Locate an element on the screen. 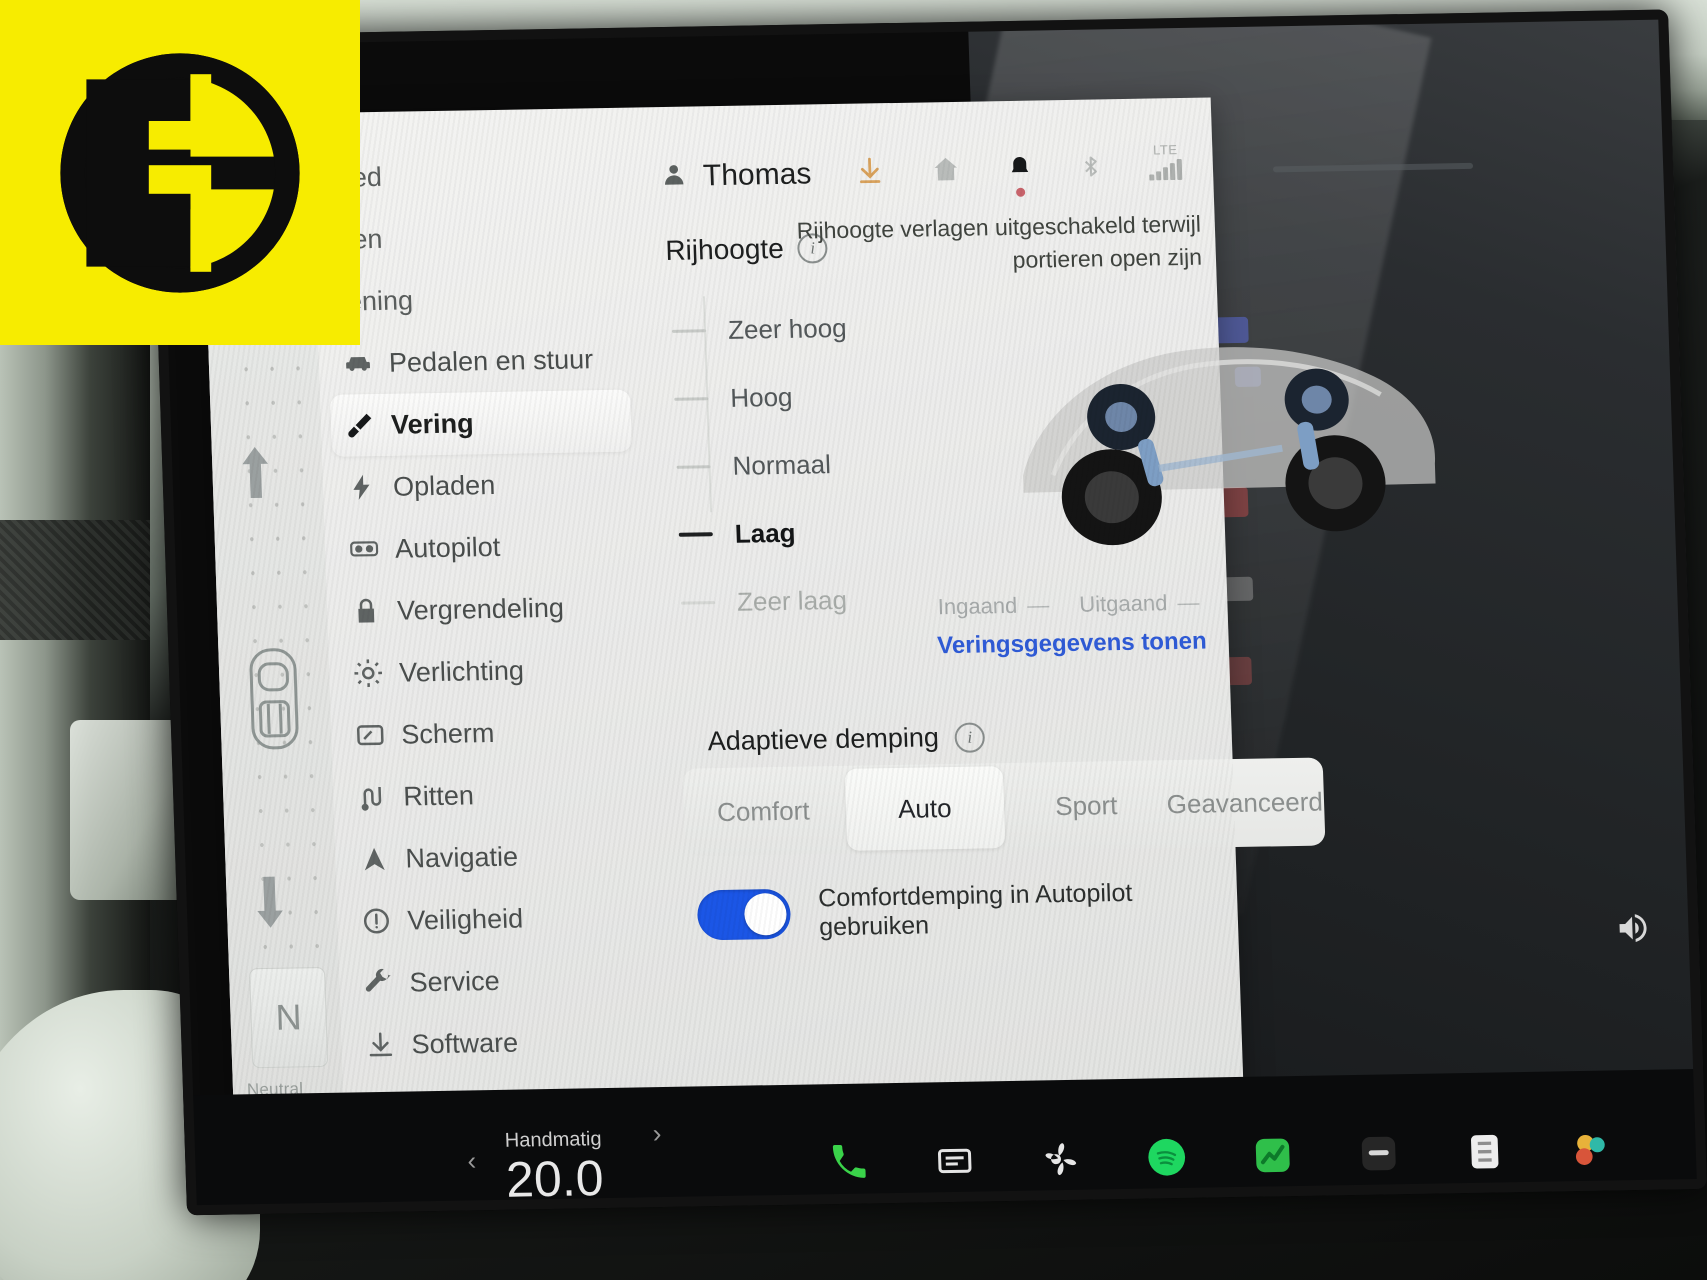 The image size is (1707, 1280). sidebar-item-clipped-1: eed is located at coordinates (473, 175).